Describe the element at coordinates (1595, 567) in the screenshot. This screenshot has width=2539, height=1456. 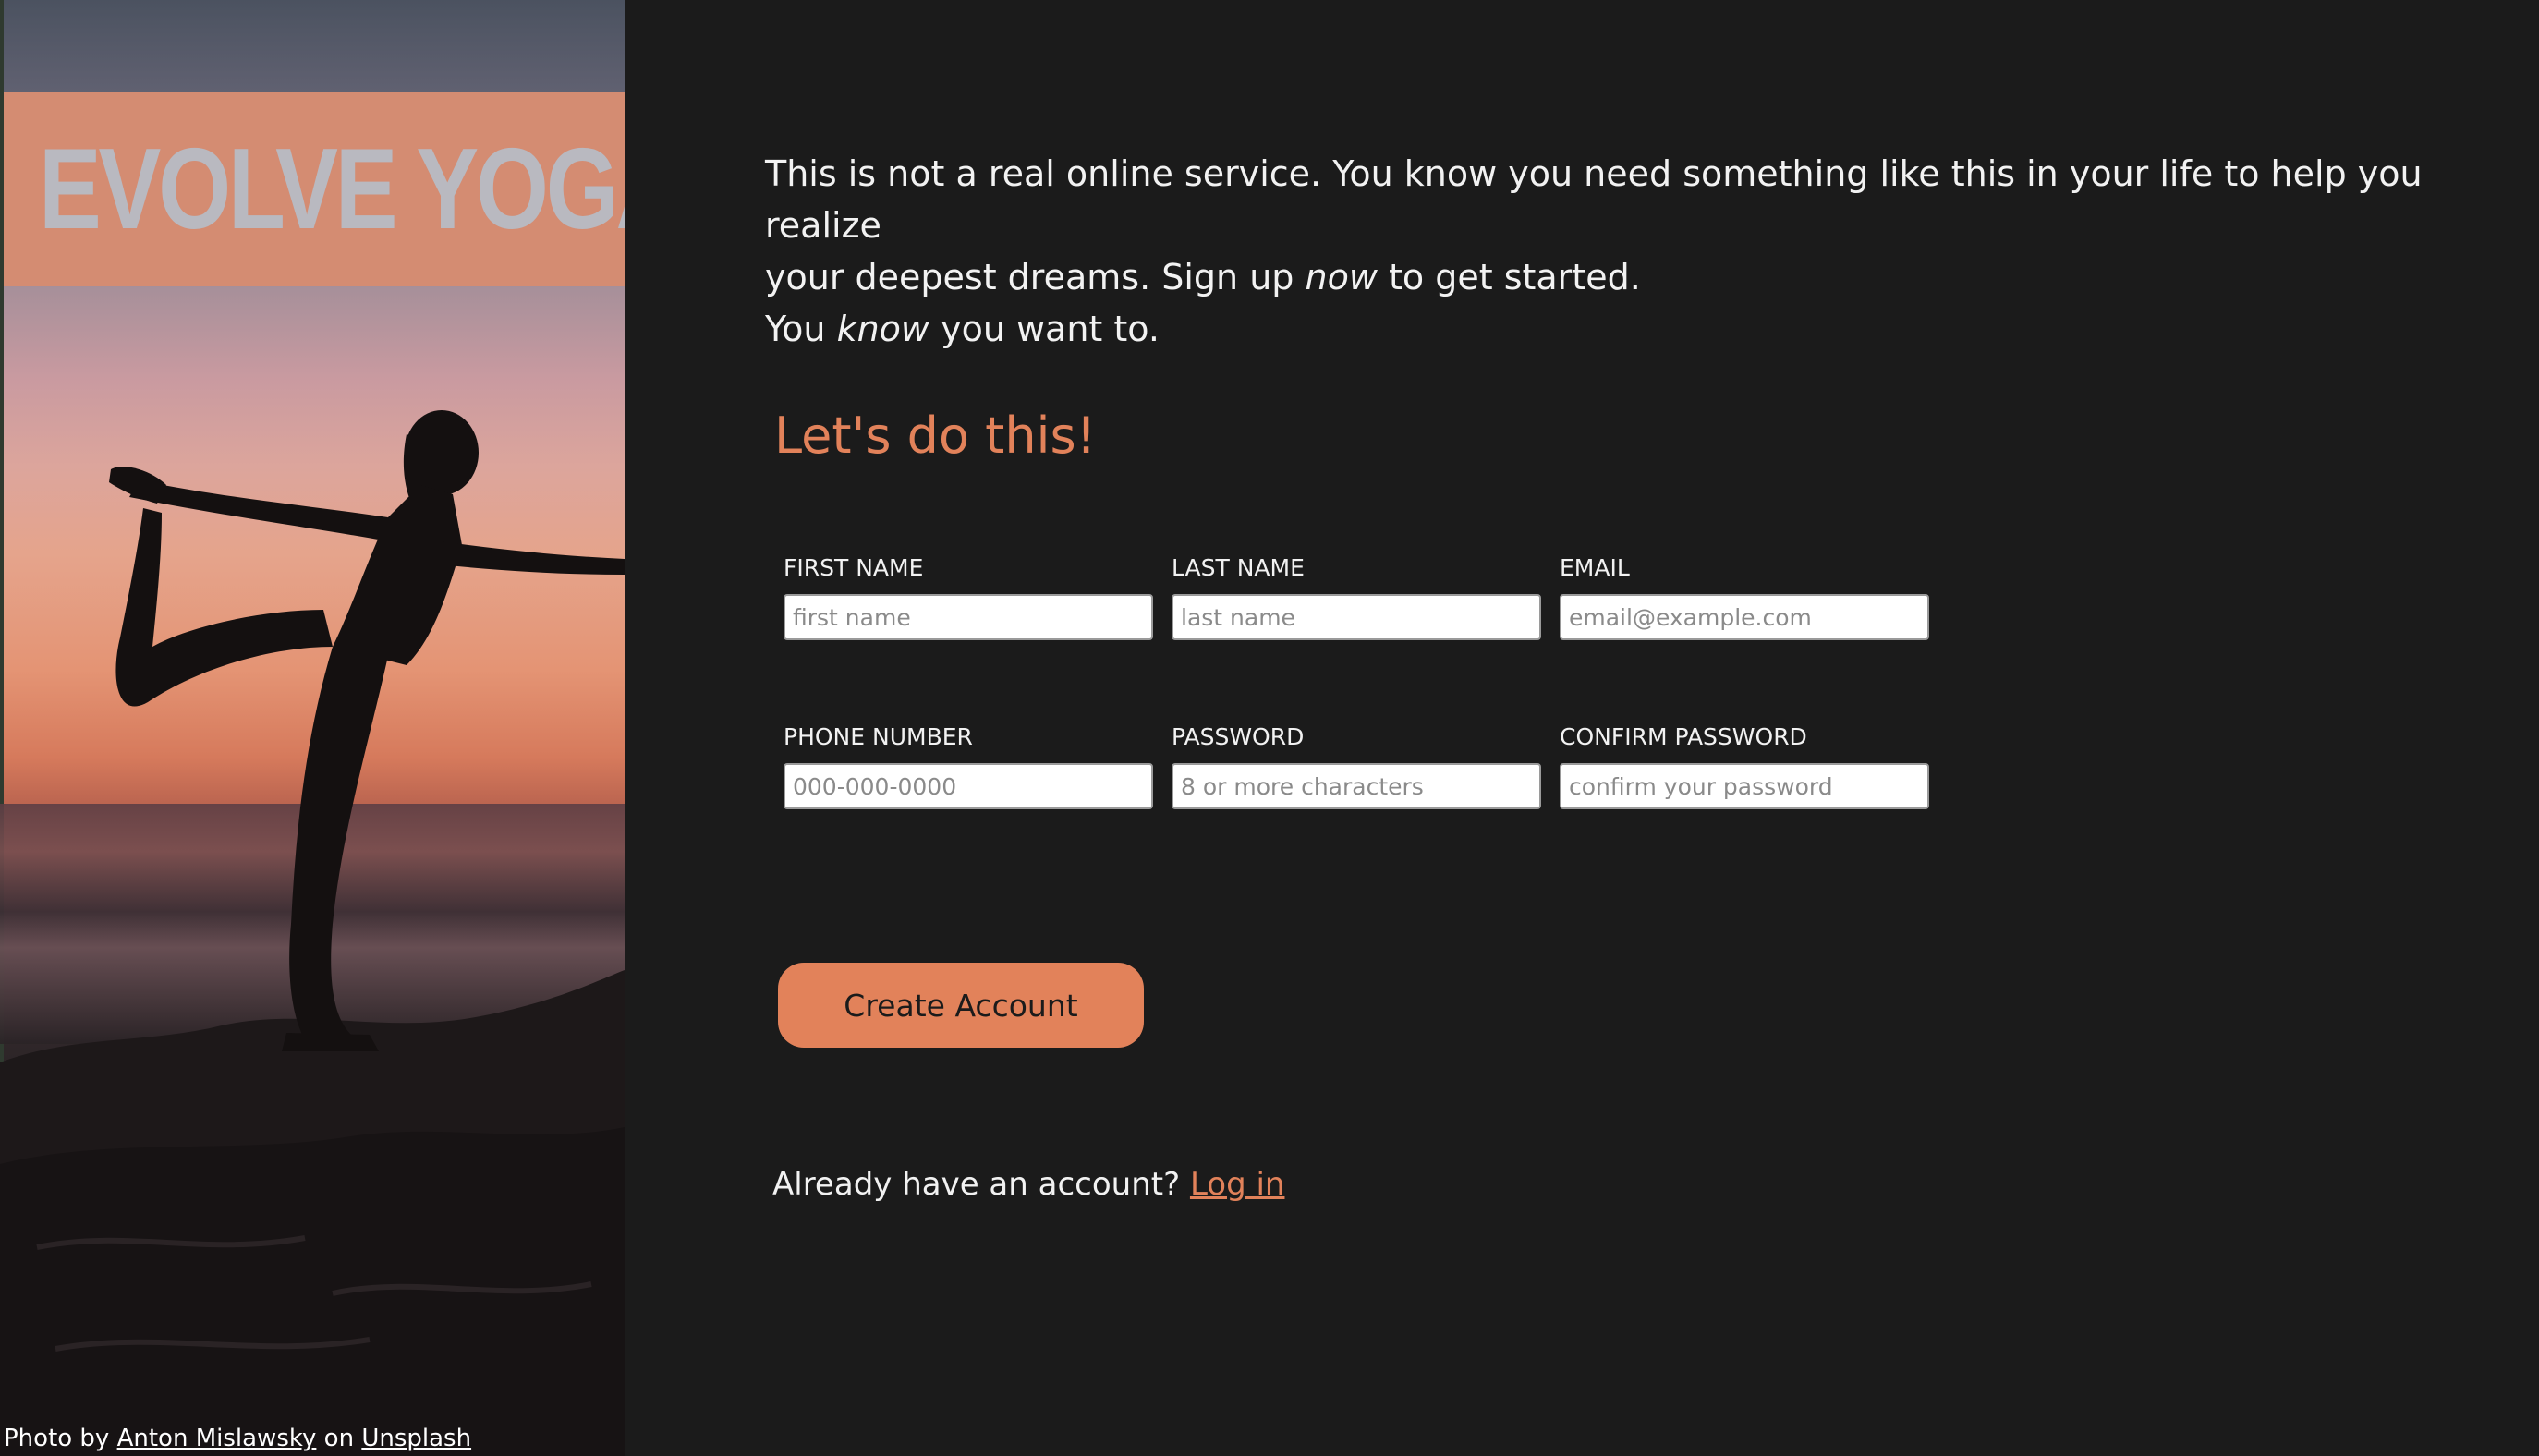
I see `email-label: EMAIL` at that location.